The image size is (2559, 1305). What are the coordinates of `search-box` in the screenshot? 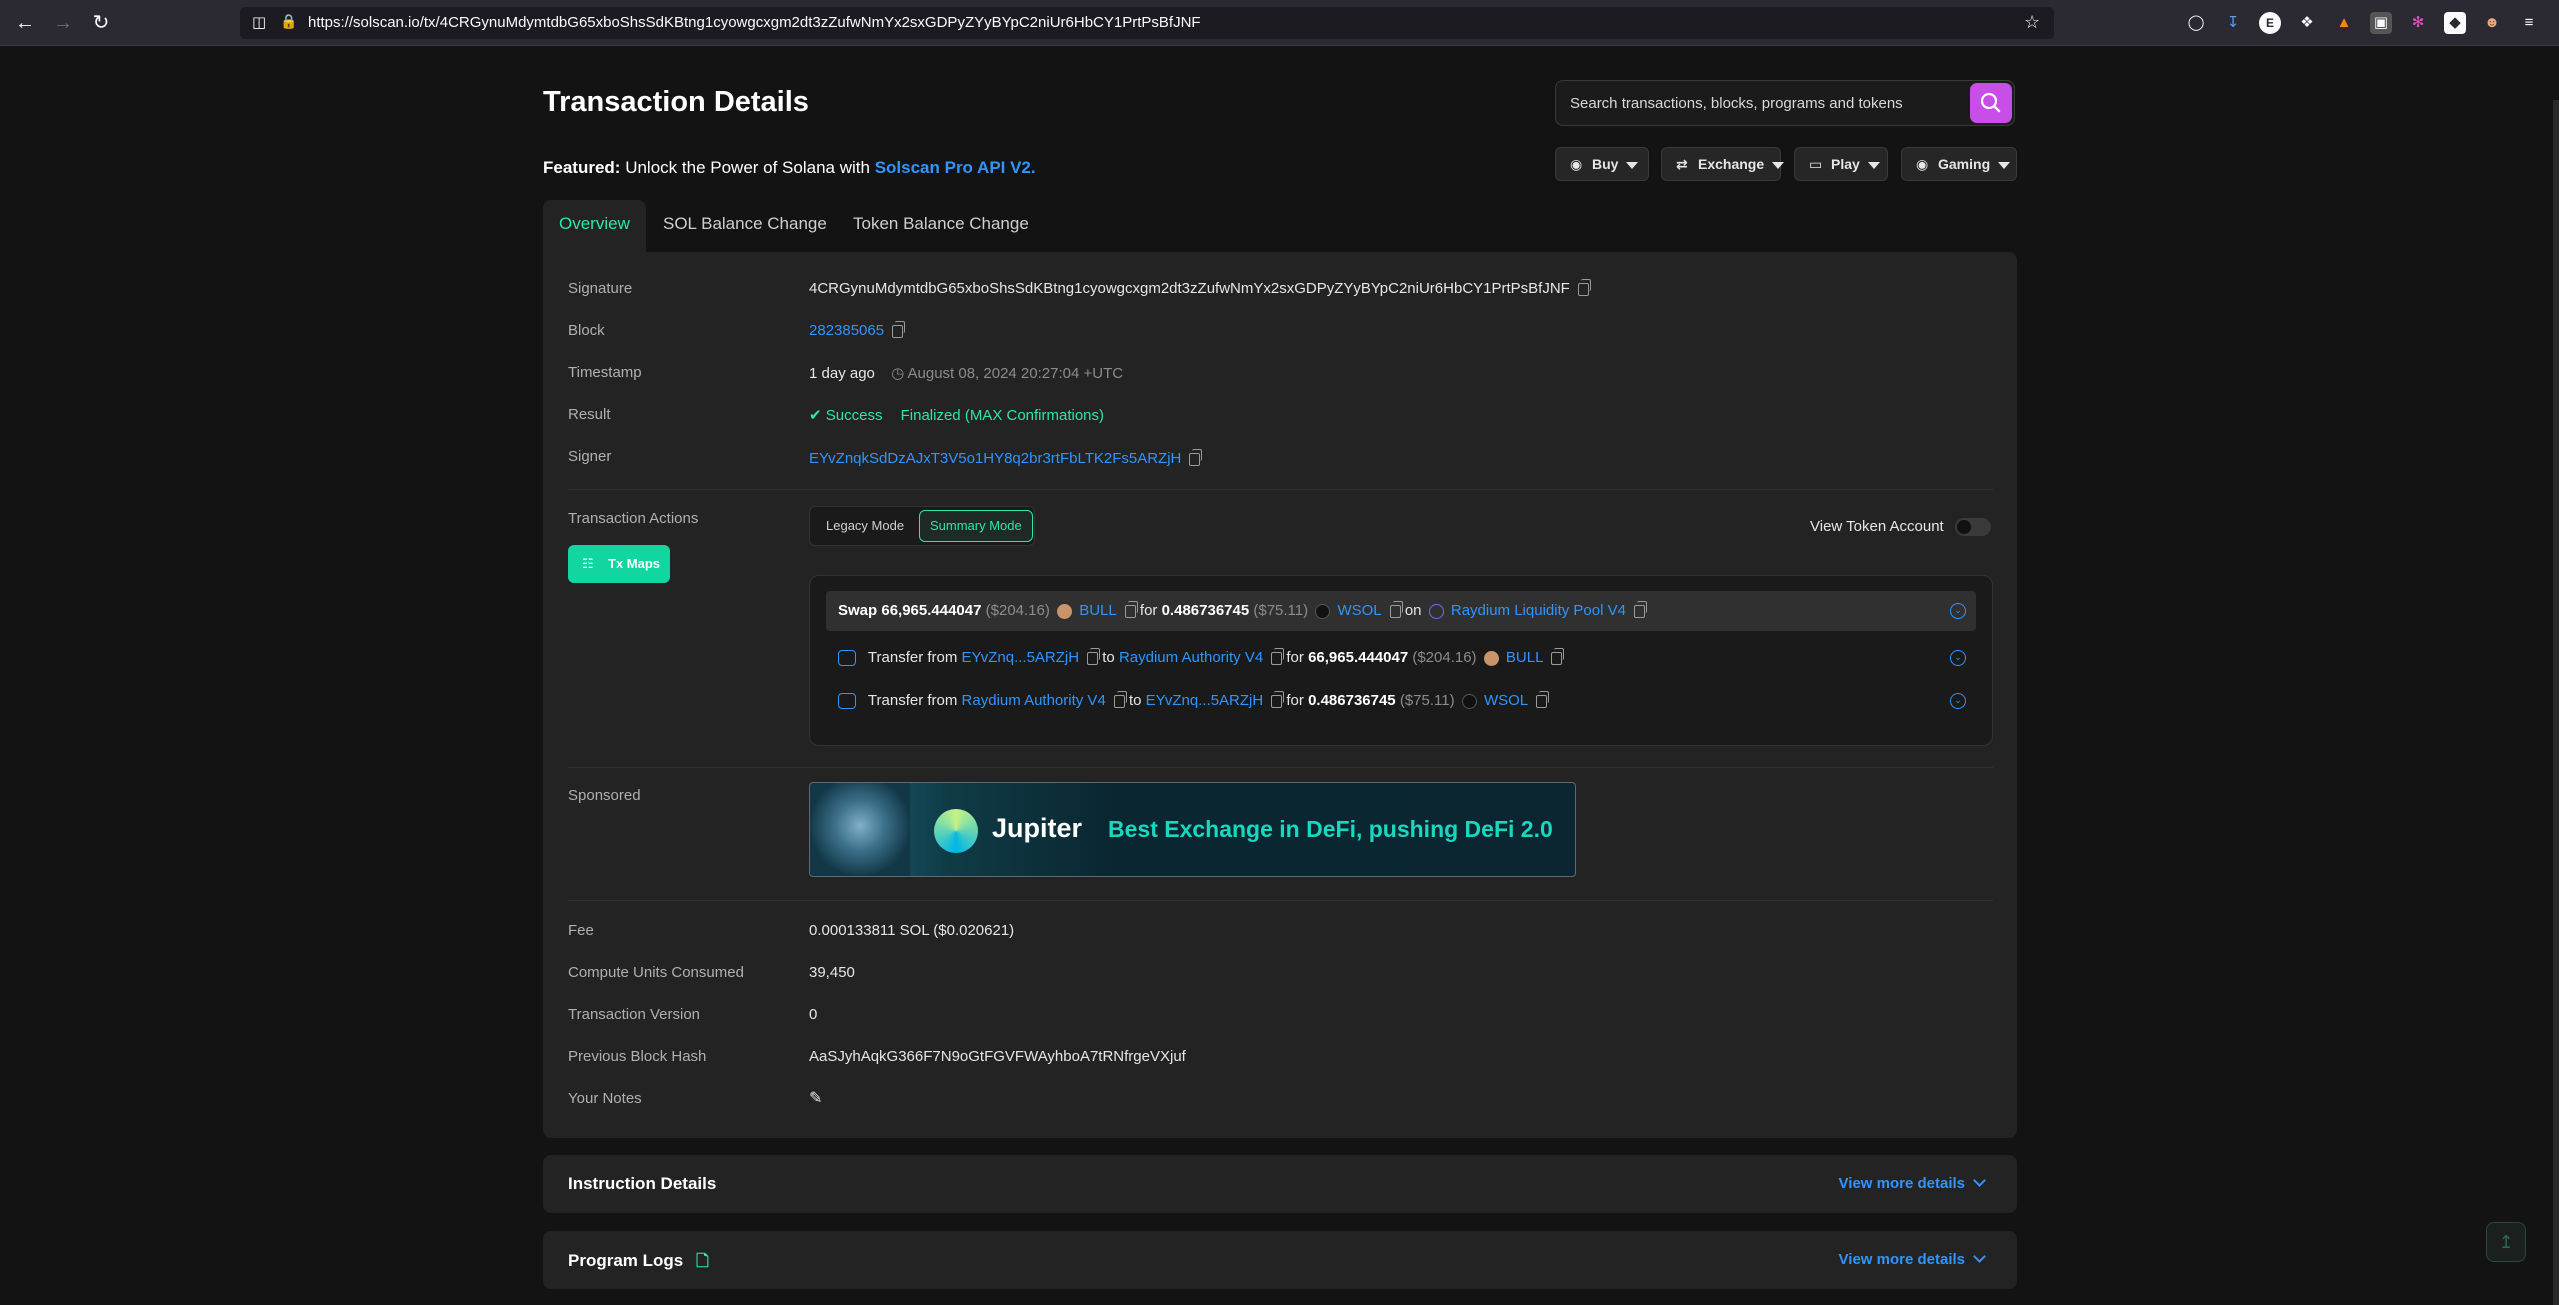 It's located at (1785, 103).